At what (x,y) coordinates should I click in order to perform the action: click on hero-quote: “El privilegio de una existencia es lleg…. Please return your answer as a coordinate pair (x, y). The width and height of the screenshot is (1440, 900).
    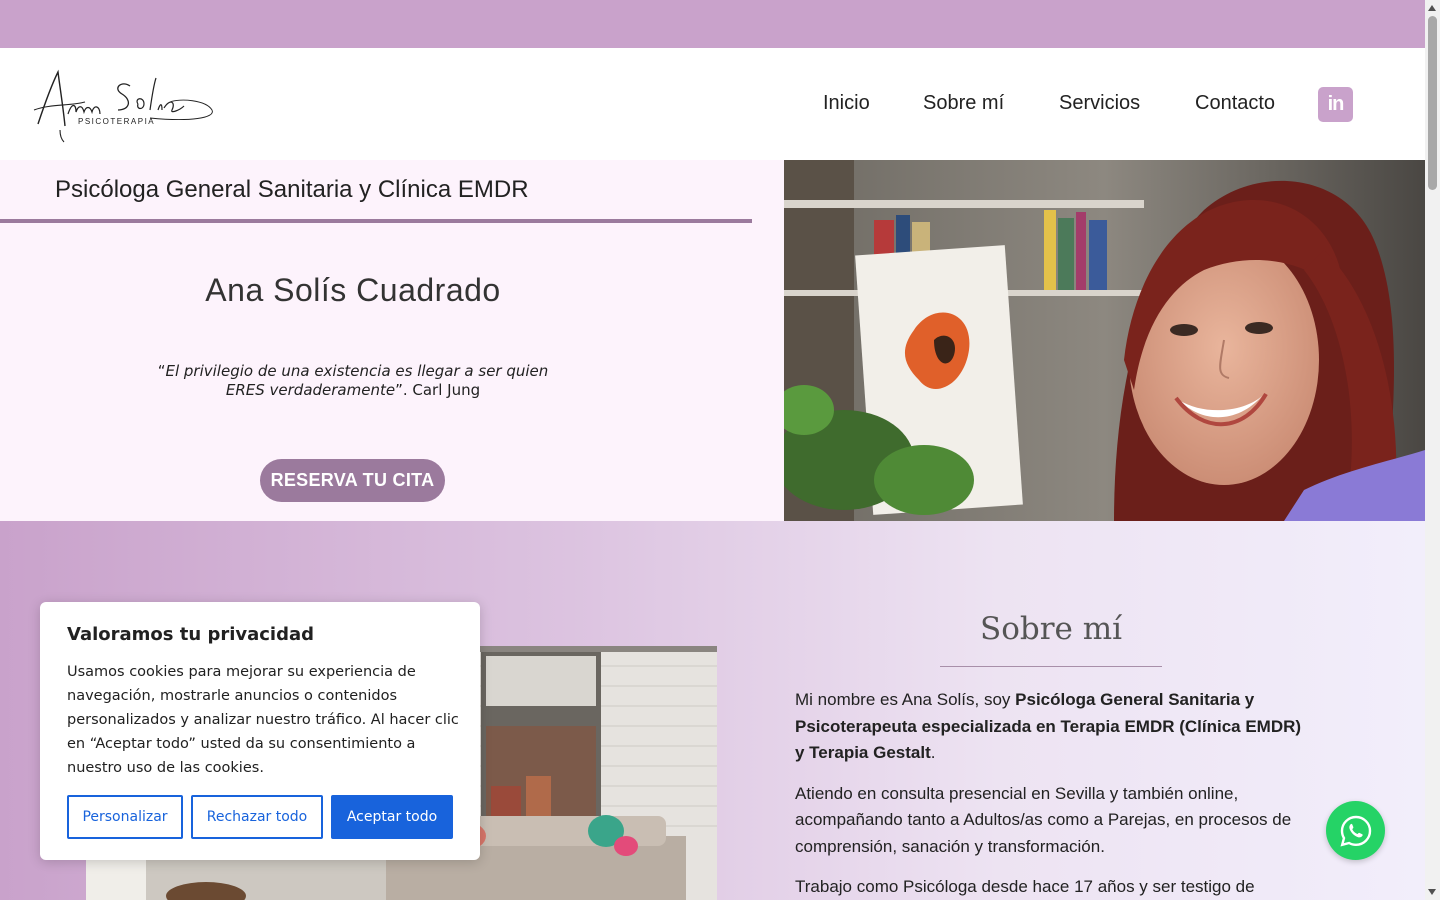
    Looking at the image, I should click on (353, 381).